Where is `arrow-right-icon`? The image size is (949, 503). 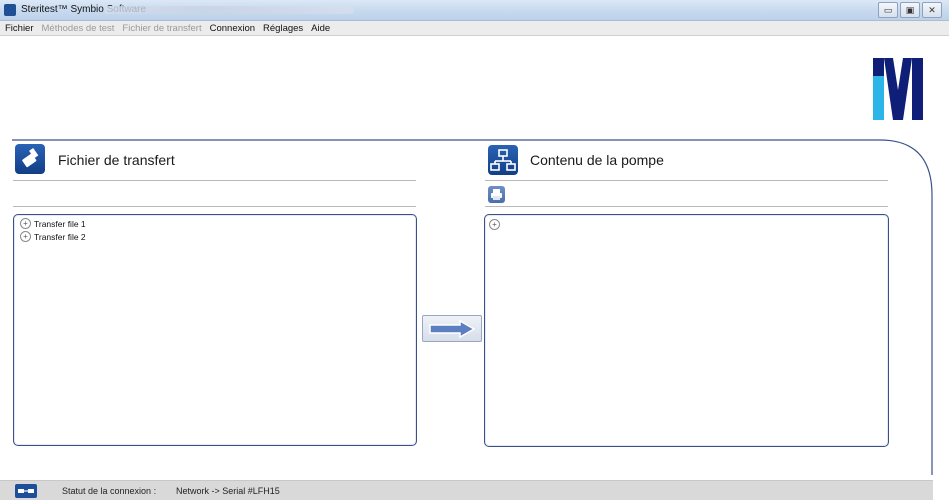
arrow-right-icon is located at coordinates (452, 328).